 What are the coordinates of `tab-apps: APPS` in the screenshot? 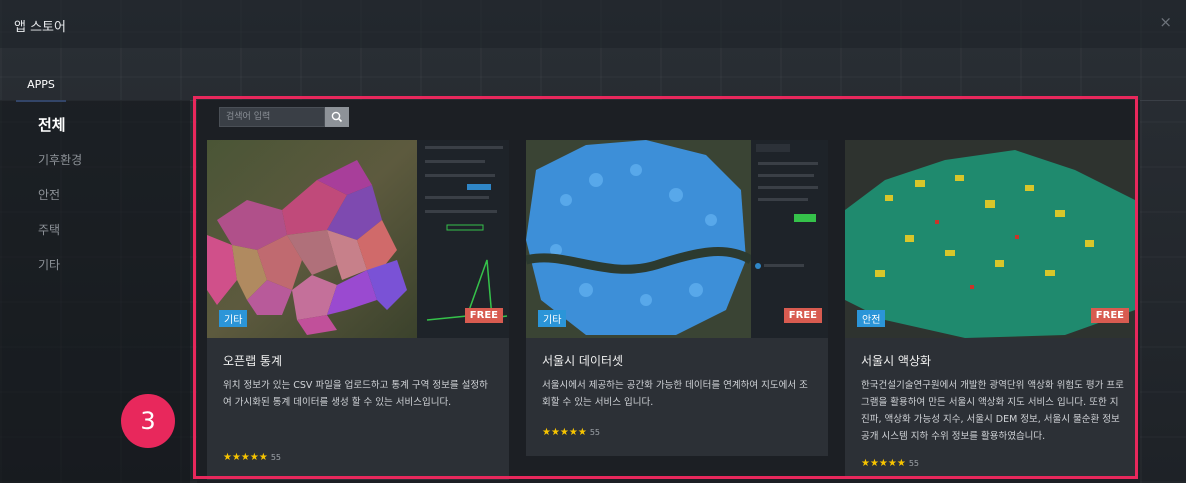 It's located at (41, 87).